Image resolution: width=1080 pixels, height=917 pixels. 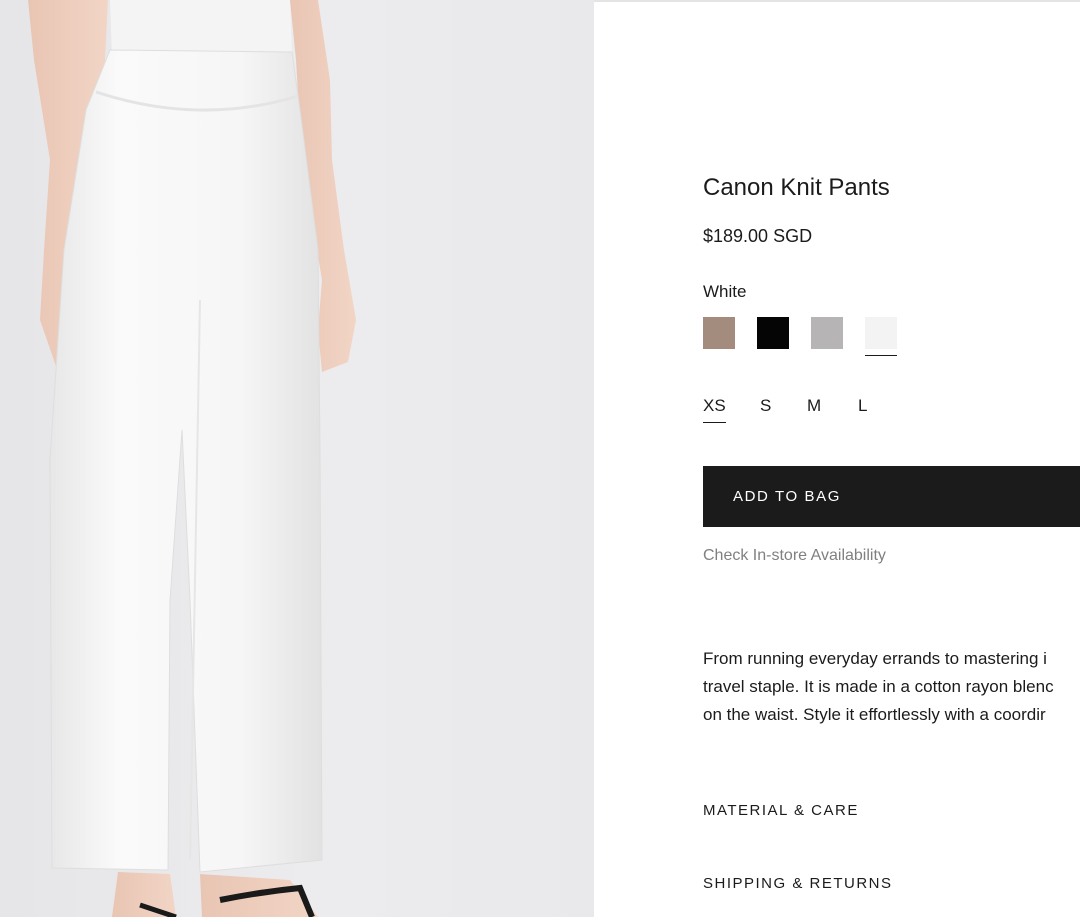 What do you see at coordinates (798, 883) in the screenshot?
I see `shipping-returns-toggle: SHIPPING & RETURNS` at bounding box center [798, 883].